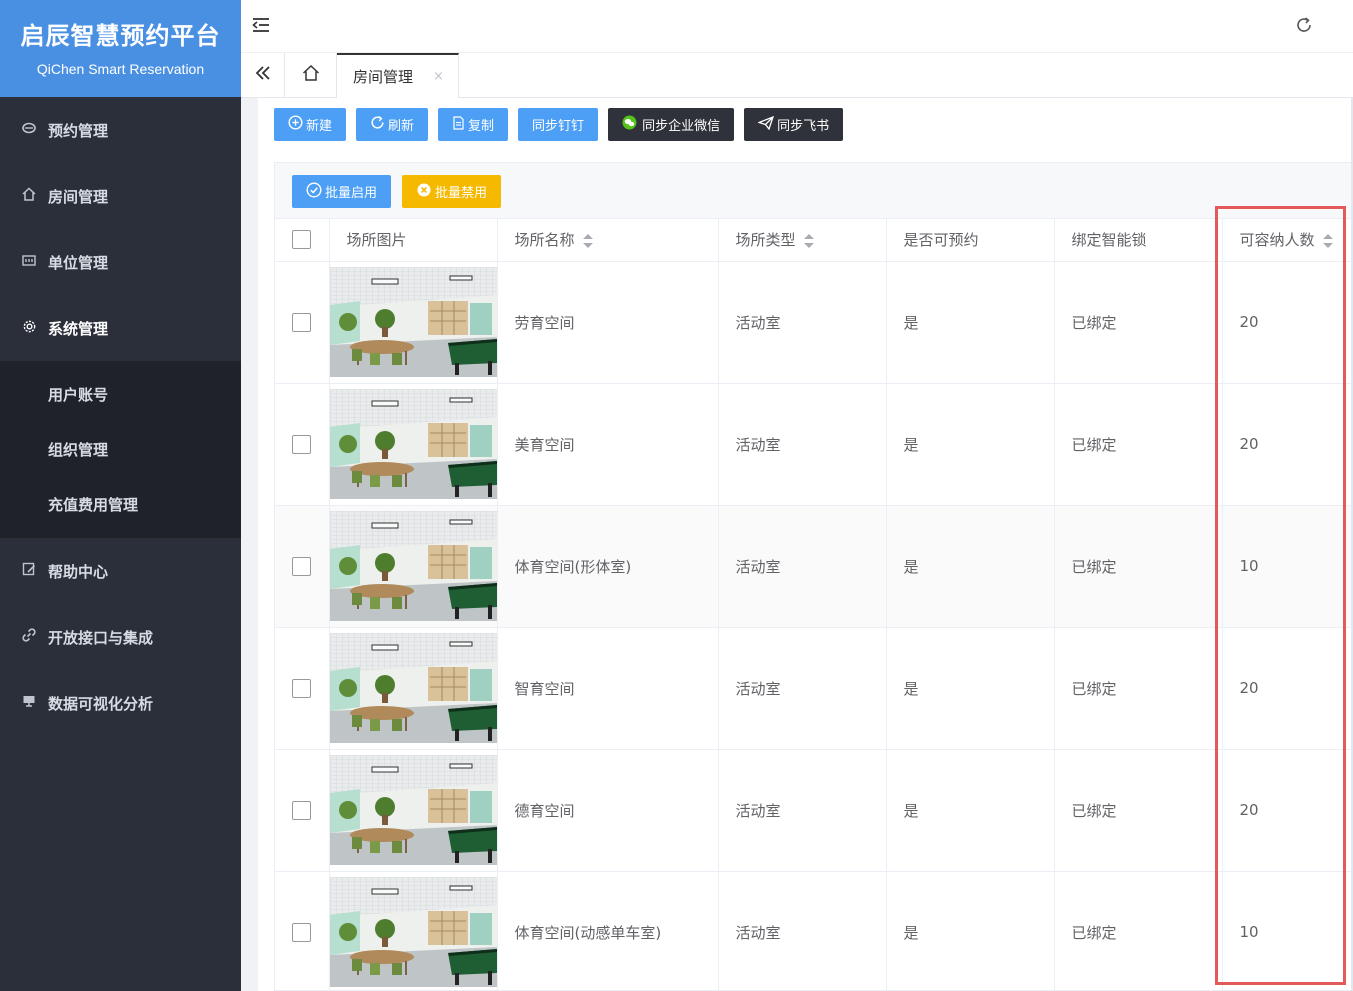  What do you see at coordinates (608, 688) in the screenshot?
I see `room-name: 智育空间` at bounding box center [608, 688].